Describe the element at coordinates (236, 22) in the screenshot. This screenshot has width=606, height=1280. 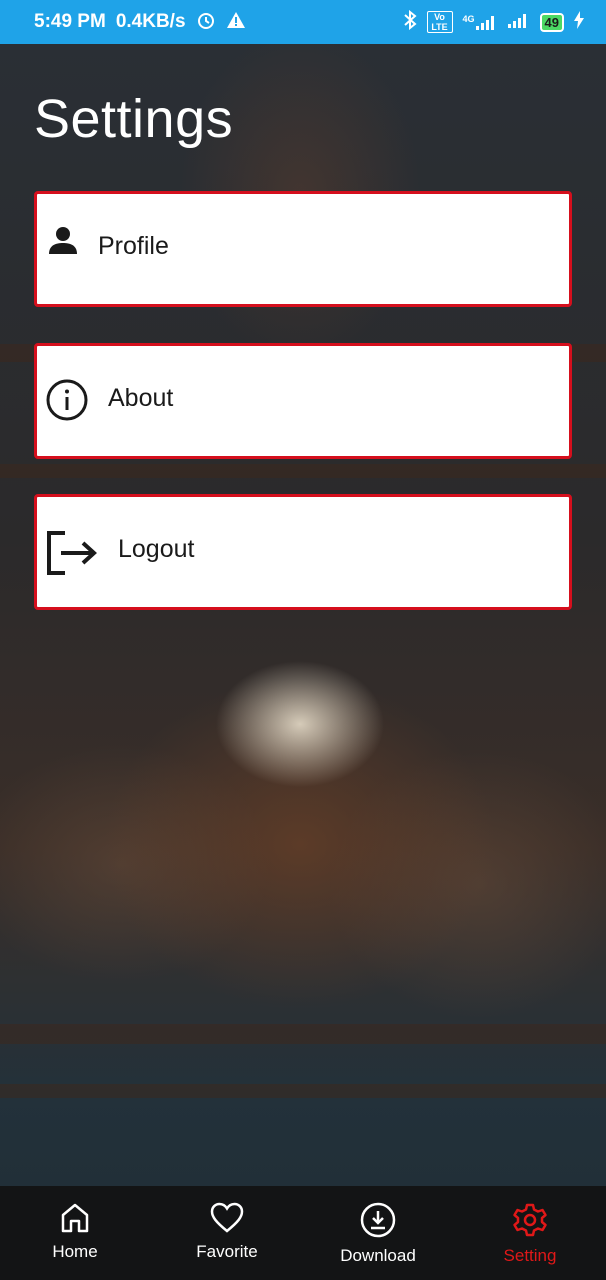
I see `warning-icon` at that location.